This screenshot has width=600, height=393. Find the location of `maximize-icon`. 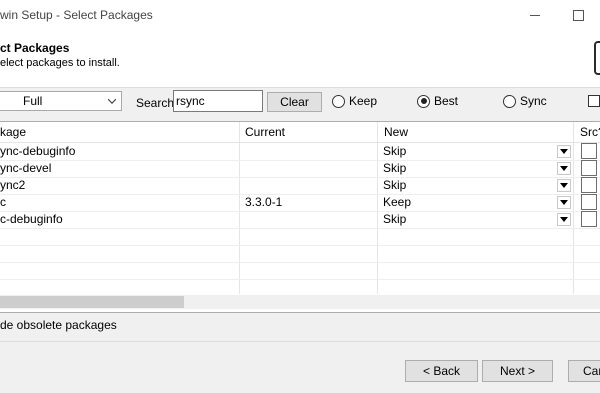

maximize-icon is located at coordinates (578, 15).